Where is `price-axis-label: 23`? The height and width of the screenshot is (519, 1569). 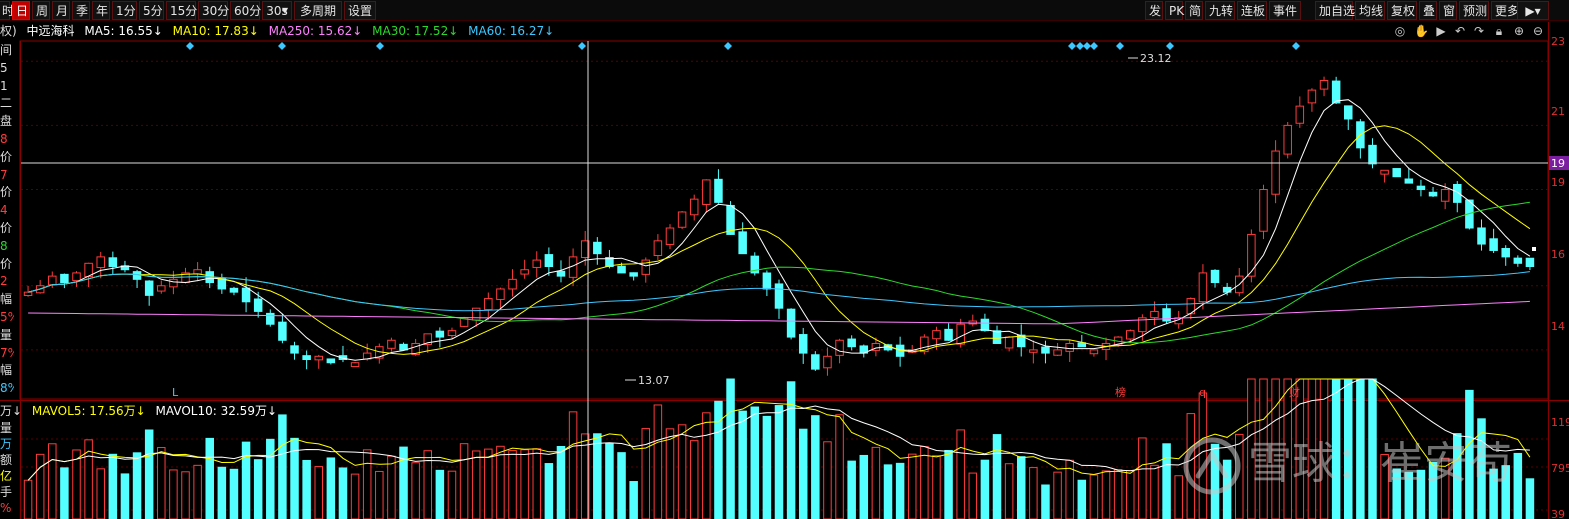 price-axis-label: 23 is located at coordinates (1558, 41).